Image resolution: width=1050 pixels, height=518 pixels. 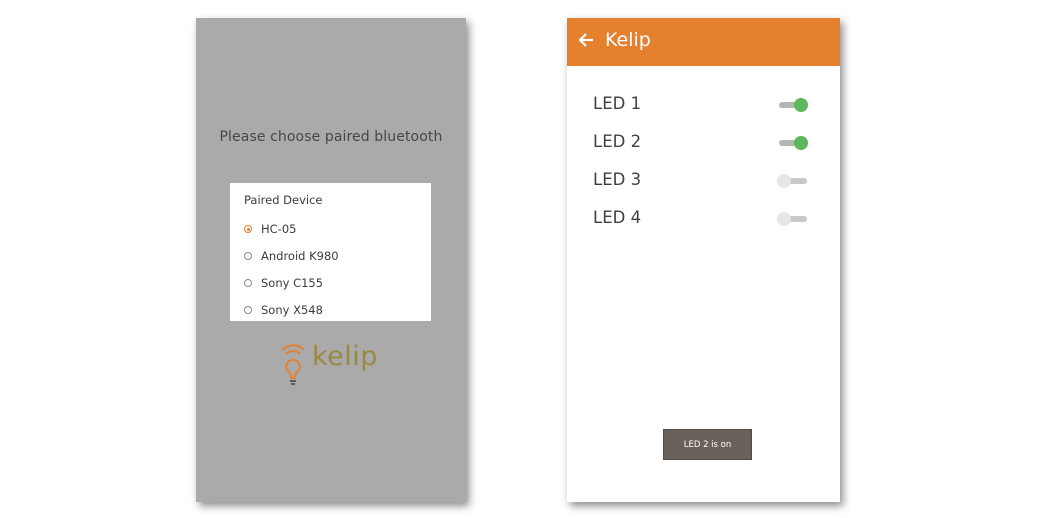 I want to click on radio-checked-icon, so click(x=248, y=229).